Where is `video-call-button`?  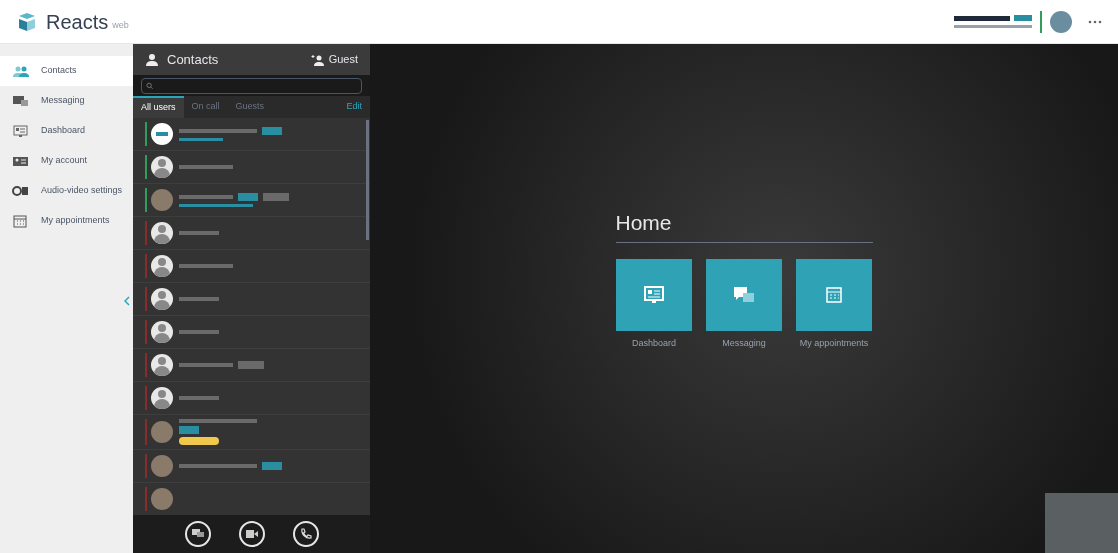 video-call-button is located at coordinates (251, 534).